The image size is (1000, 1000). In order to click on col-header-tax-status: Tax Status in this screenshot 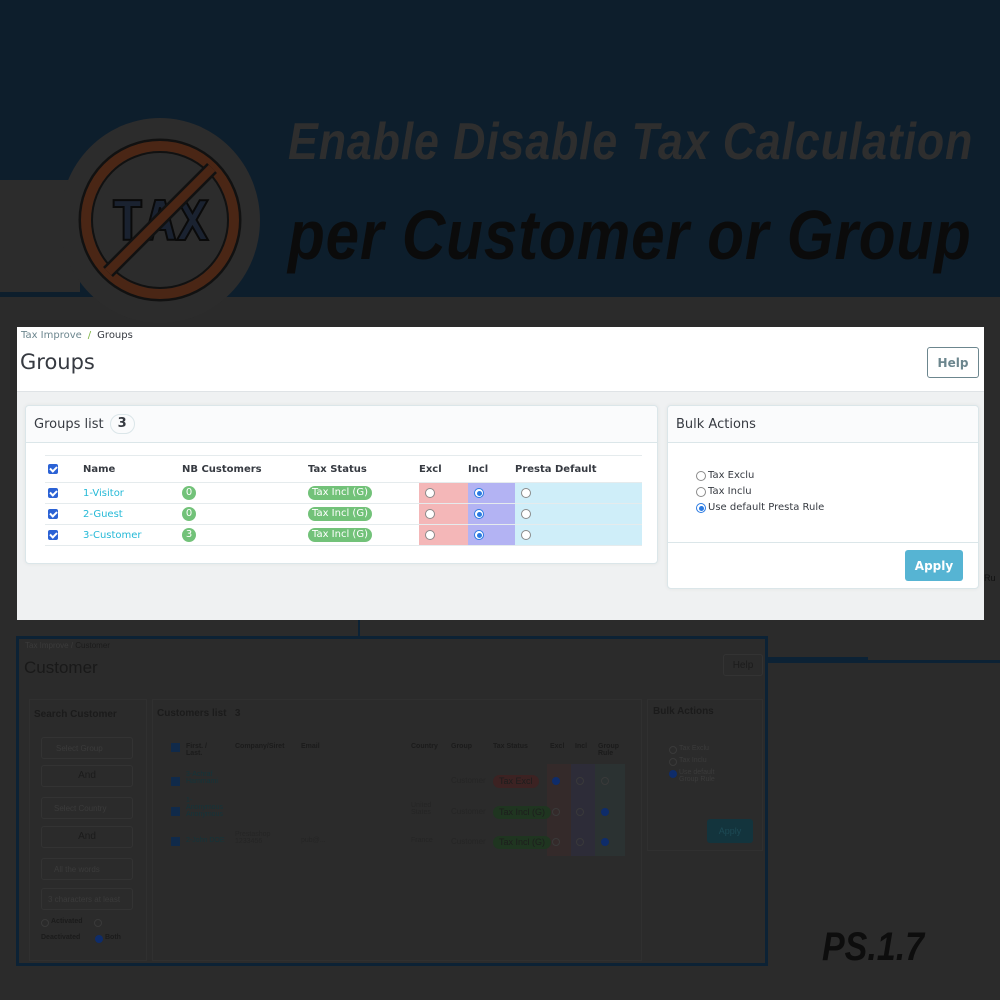, I will do `click(510, 746)`.